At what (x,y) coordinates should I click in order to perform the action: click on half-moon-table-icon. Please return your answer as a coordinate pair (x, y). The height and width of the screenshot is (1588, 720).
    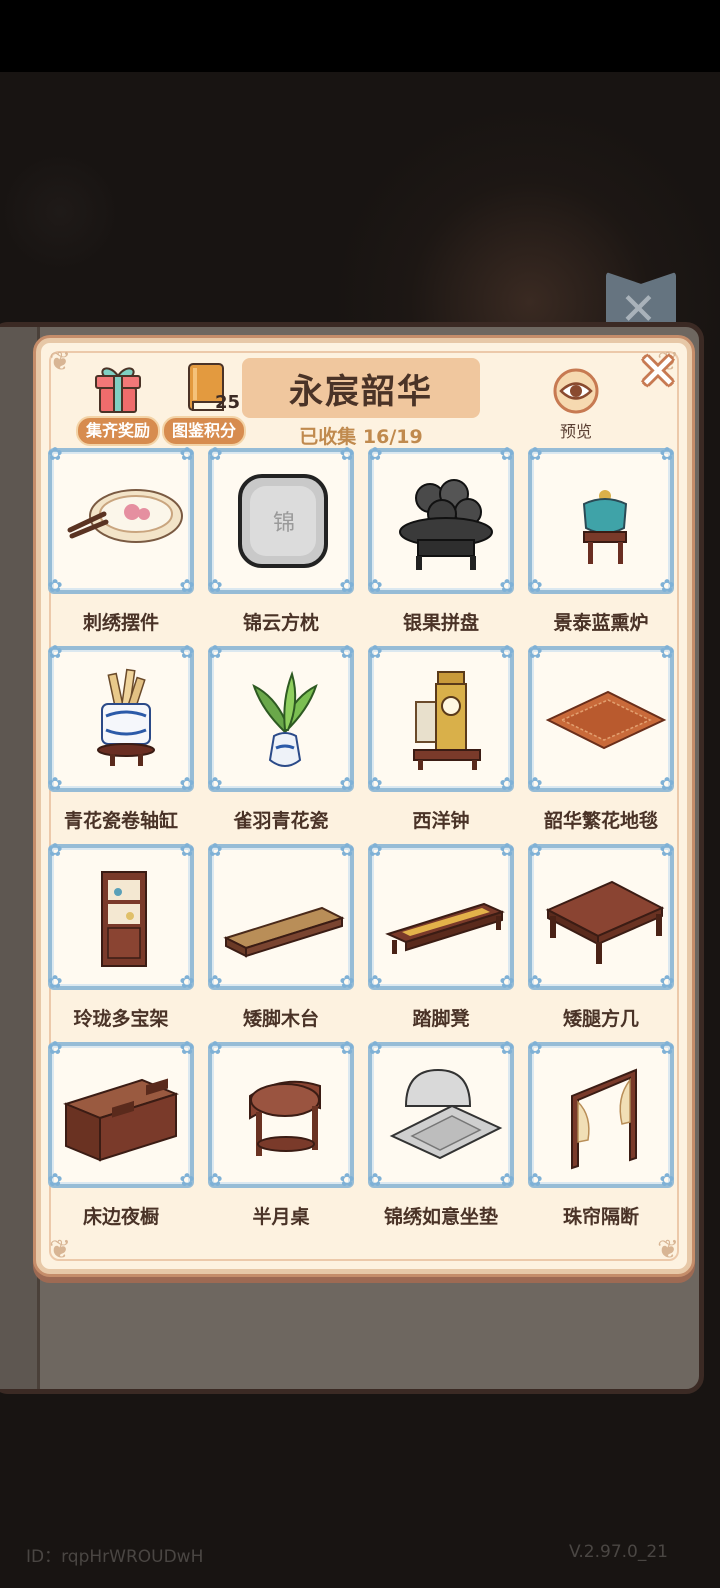
    Looking at the image, I should click on (285, 1118).